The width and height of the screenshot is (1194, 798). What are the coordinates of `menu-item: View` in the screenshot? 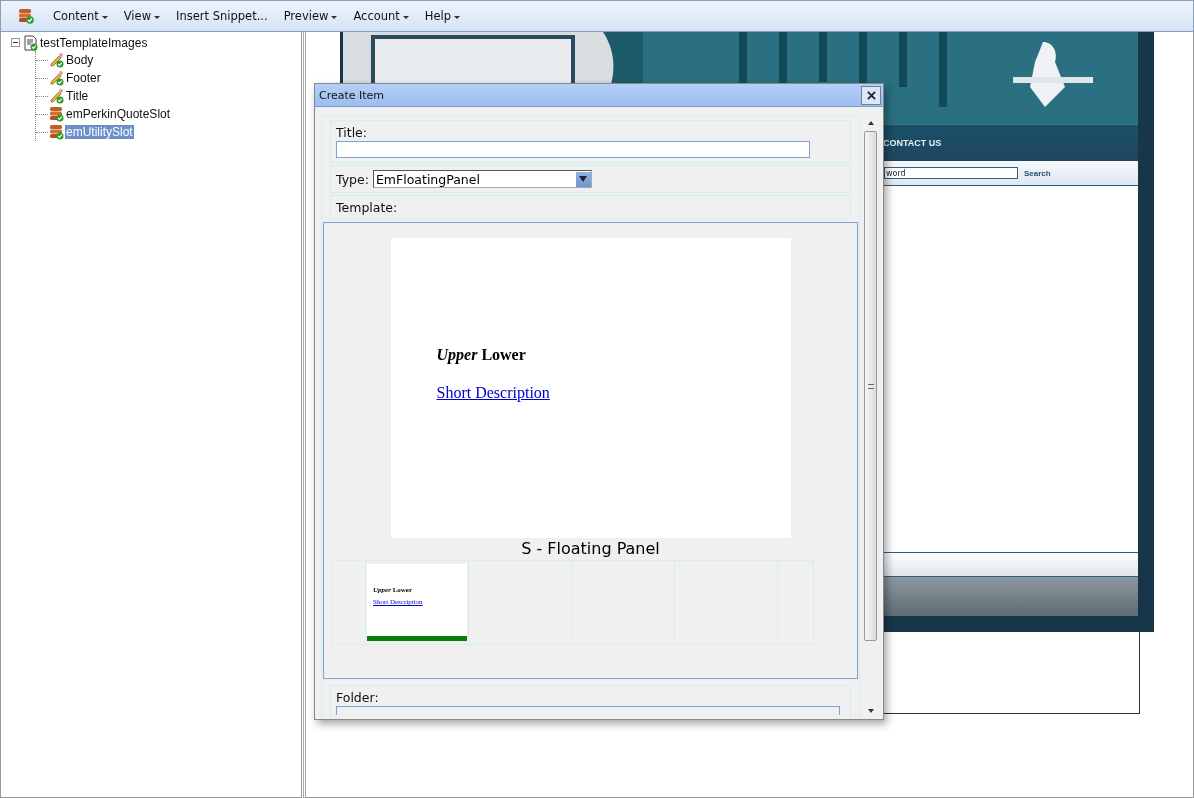 It's located at (142, 16).